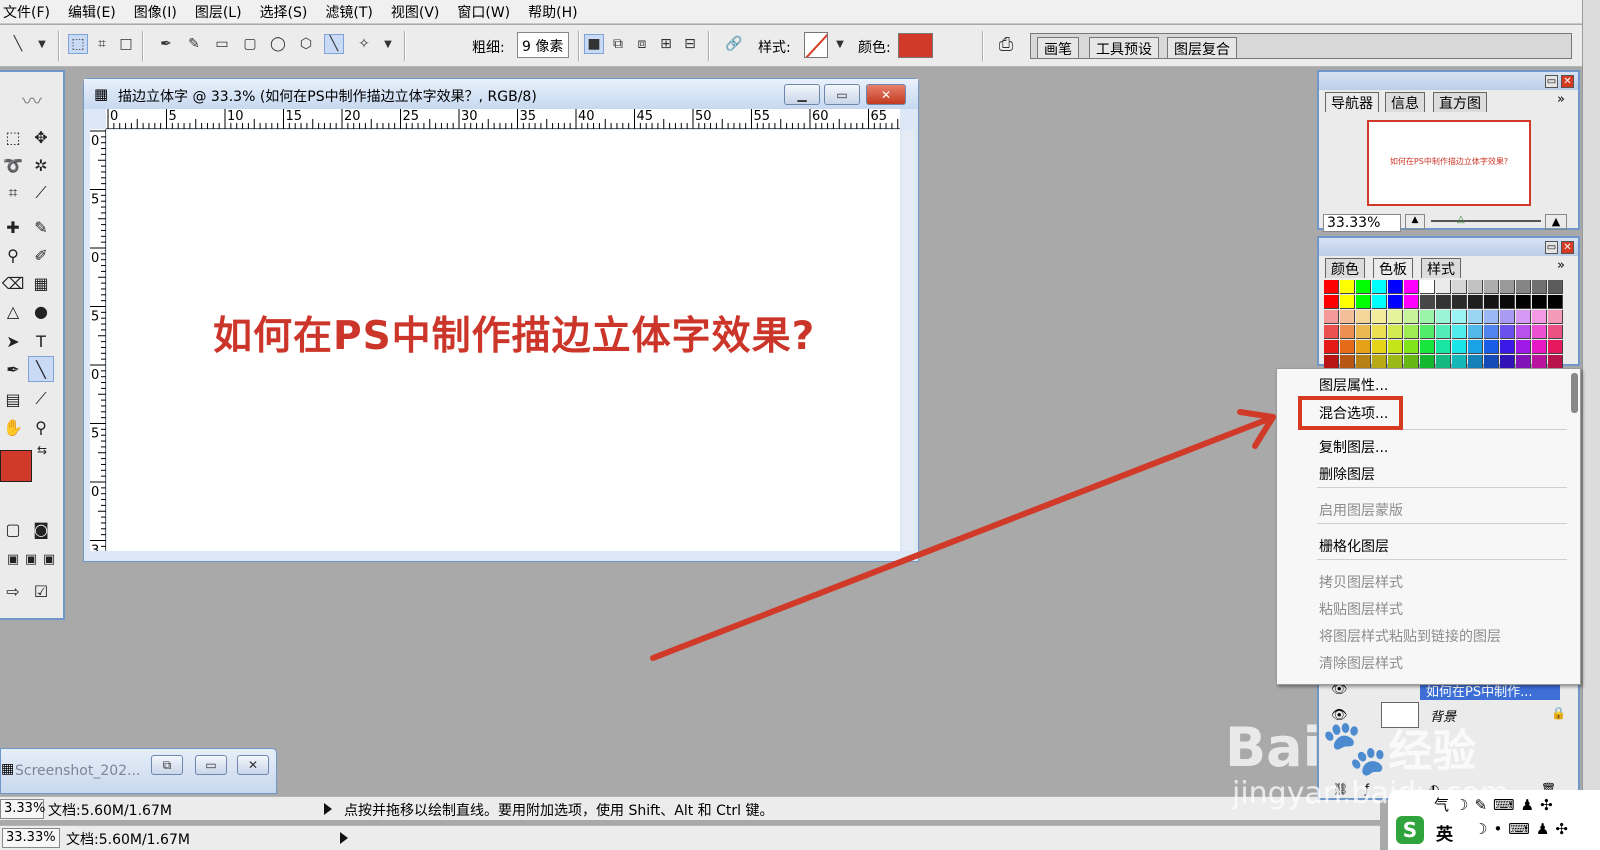 This screenshot has width=1600, height=850. What do you see at coordinates (29, 12) in the screenshot?
I see `menu-file: 文件(F)` at bounding box center [29, 12].